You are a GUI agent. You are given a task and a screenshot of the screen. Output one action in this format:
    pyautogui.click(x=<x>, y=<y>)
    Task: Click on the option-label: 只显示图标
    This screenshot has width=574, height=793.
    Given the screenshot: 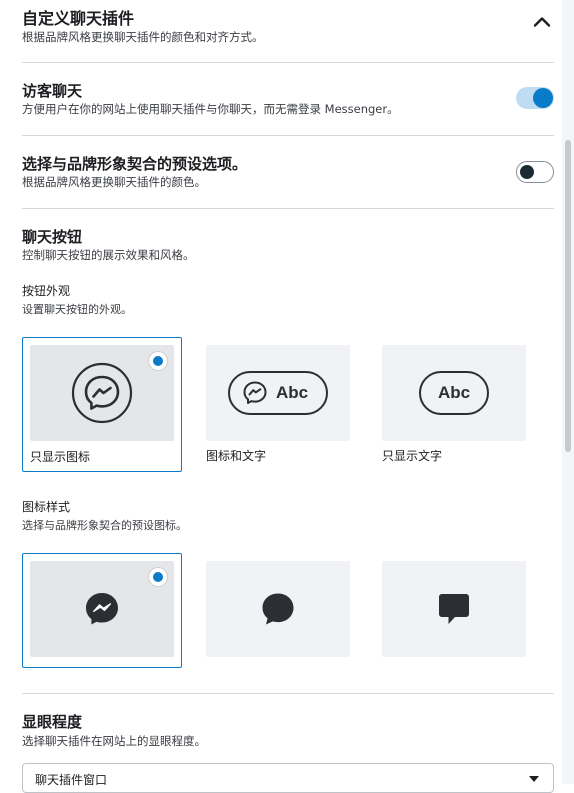 What is the action you would take?
    pyautogui.click(x=60, y=457)
    